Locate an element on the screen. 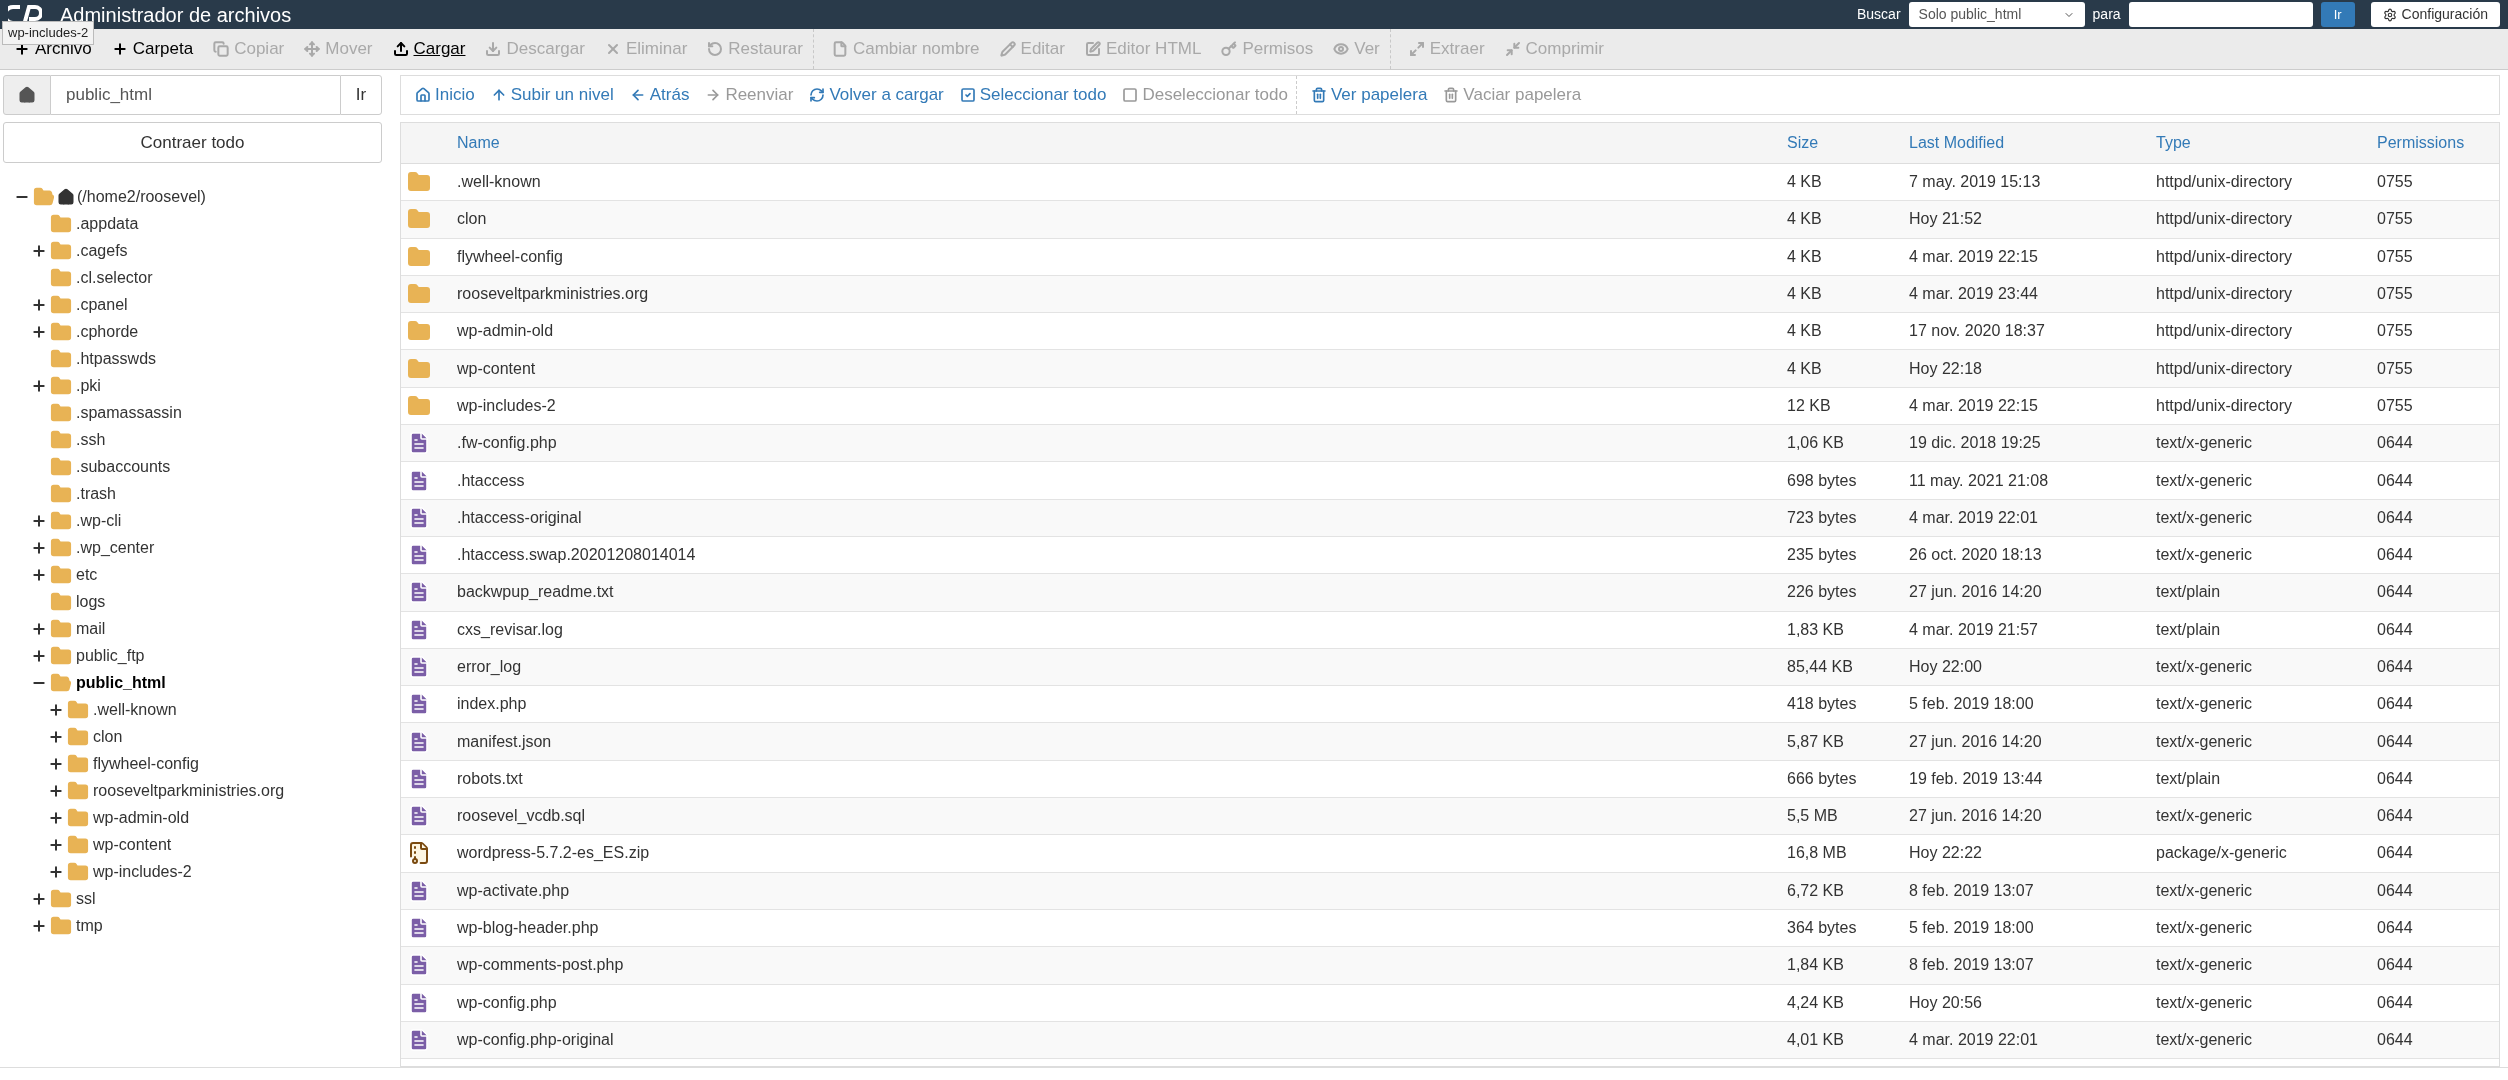 The width and height of the screenshot is (2508, 1080). tree-item: public_ftp is located at coordinates (110, 655).